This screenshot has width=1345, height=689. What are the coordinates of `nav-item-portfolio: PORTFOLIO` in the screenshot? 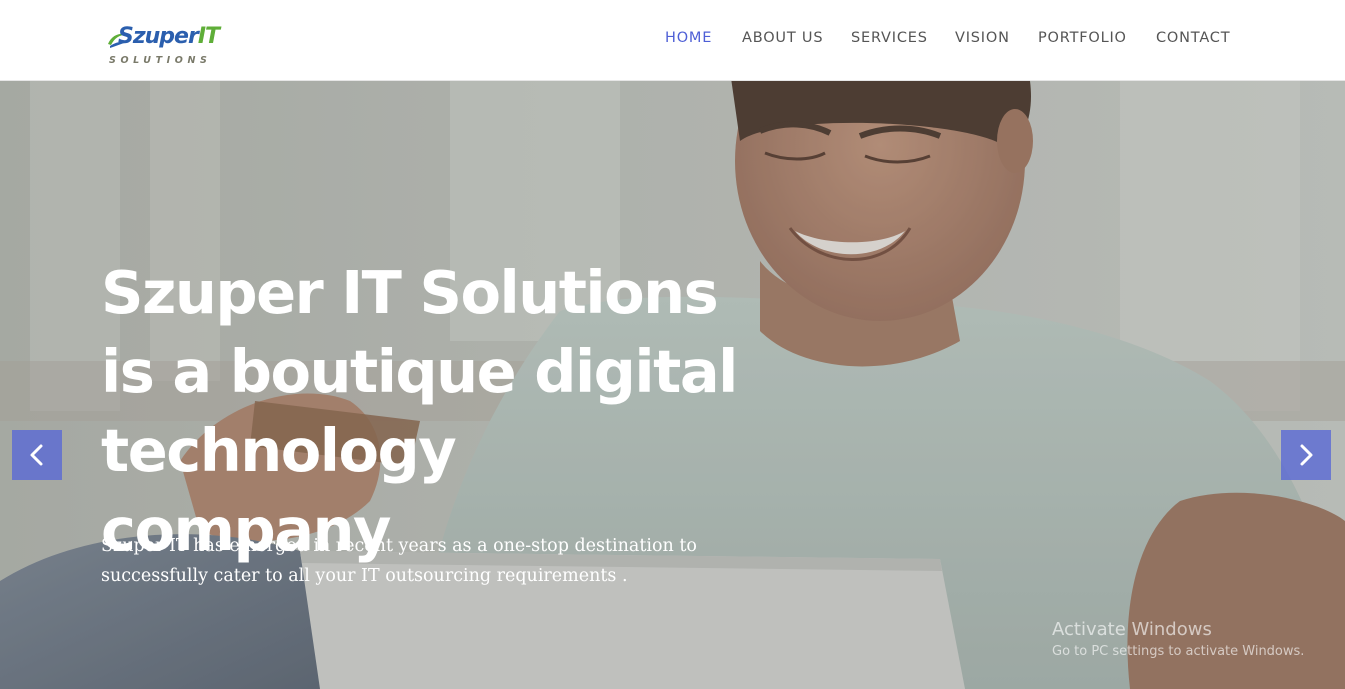 It's located at (1082, 38).